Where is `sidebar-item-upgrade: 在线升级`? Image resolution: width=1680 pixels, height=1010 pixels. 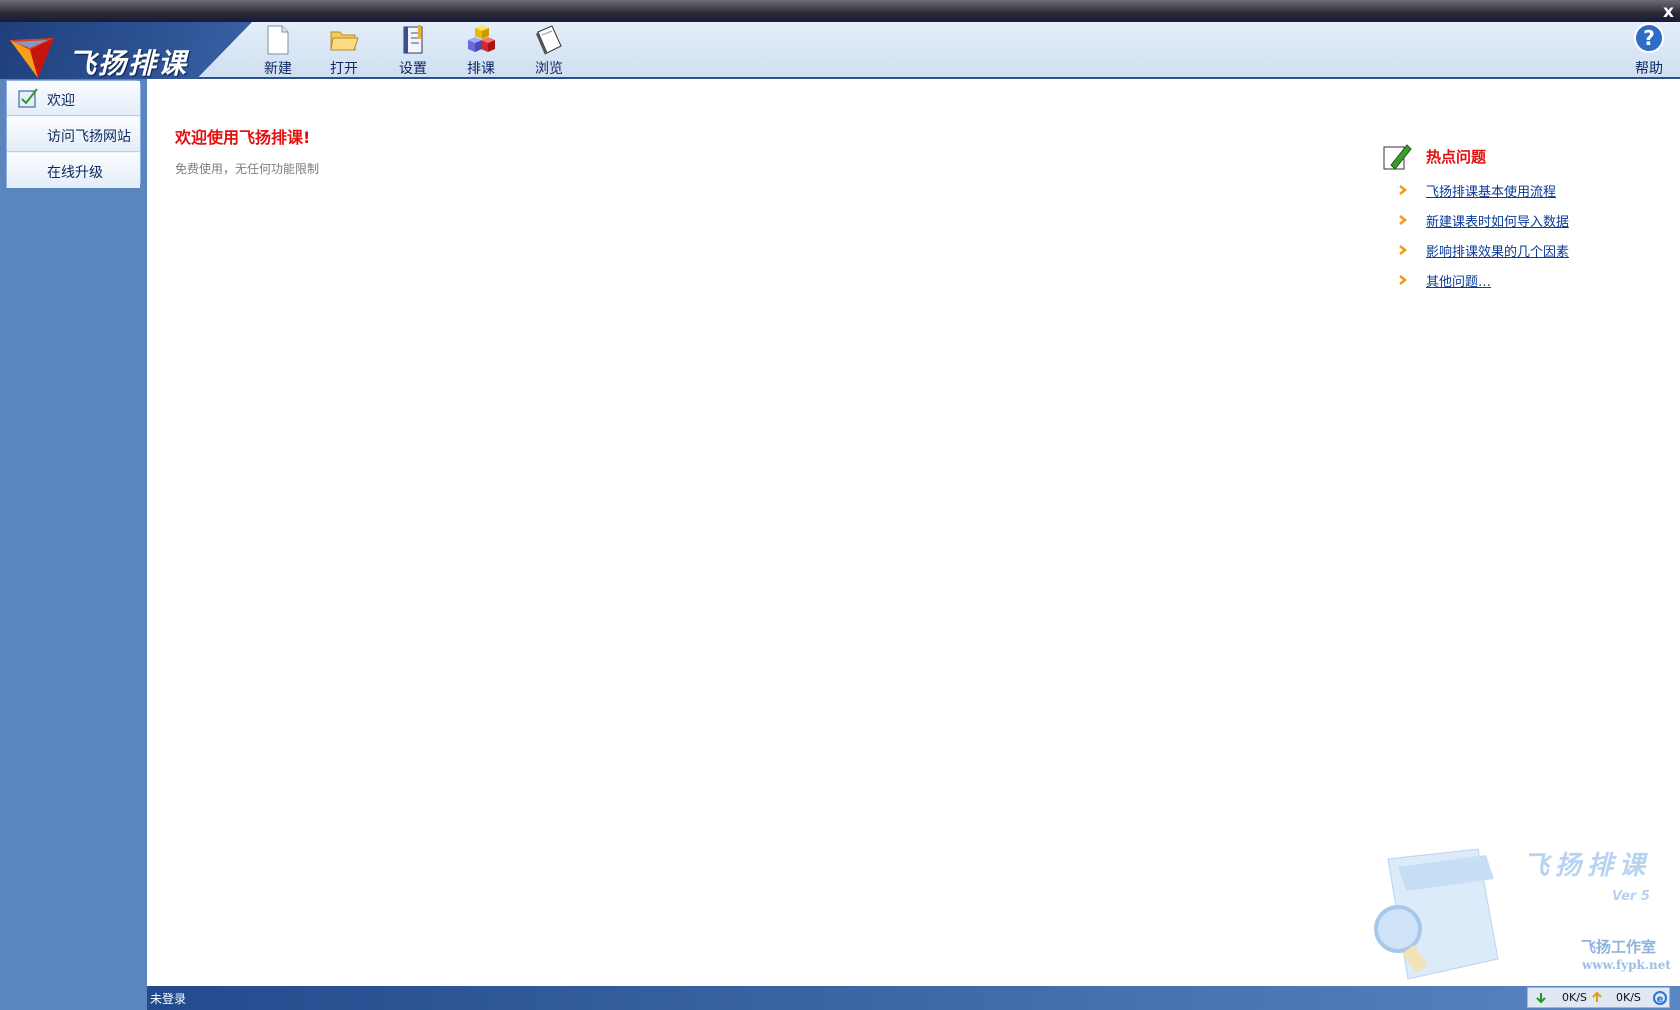
sidebar-item-upgrade: 在线升级 is located at coordinates (73, 170).